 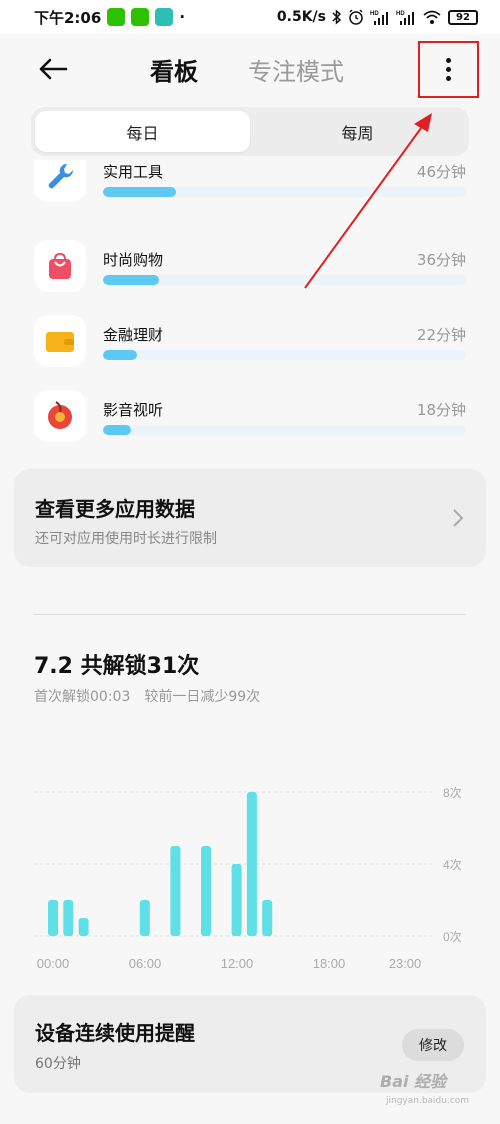 I want to click on unlock-bar-chart: 8次 4次 0次 00:00 06:00 12:00 18:00 23:00, so click(x=248, y=878).